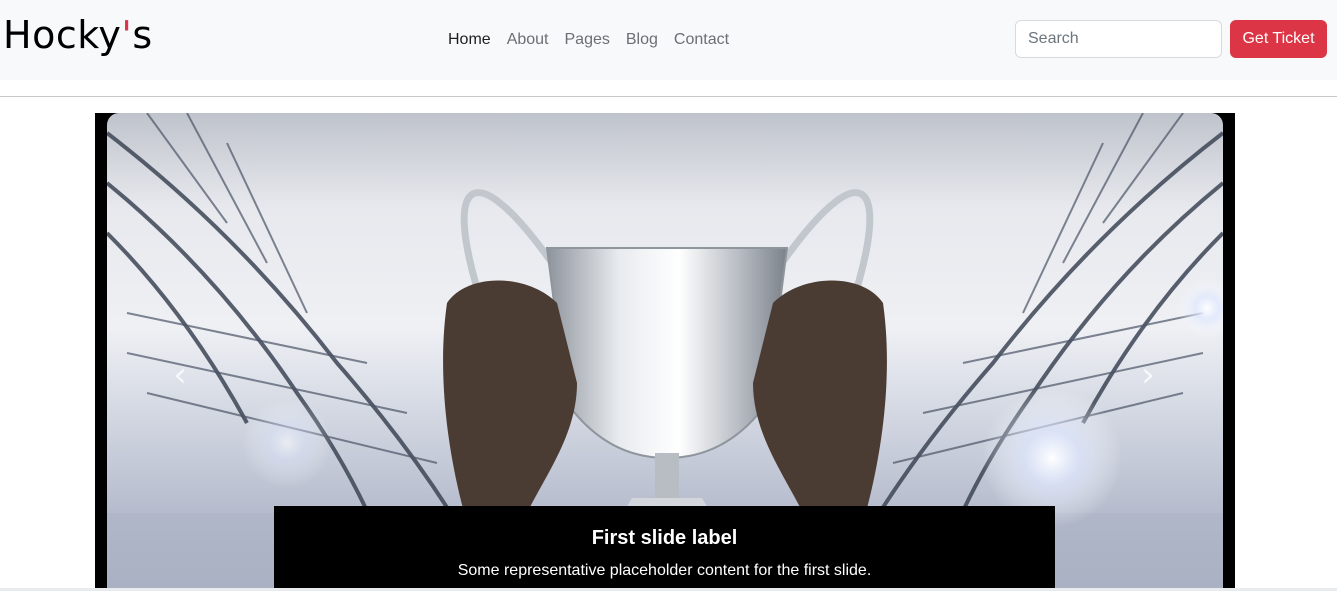  I want to click on brand-logo: Hocky's, so click(78, 35).